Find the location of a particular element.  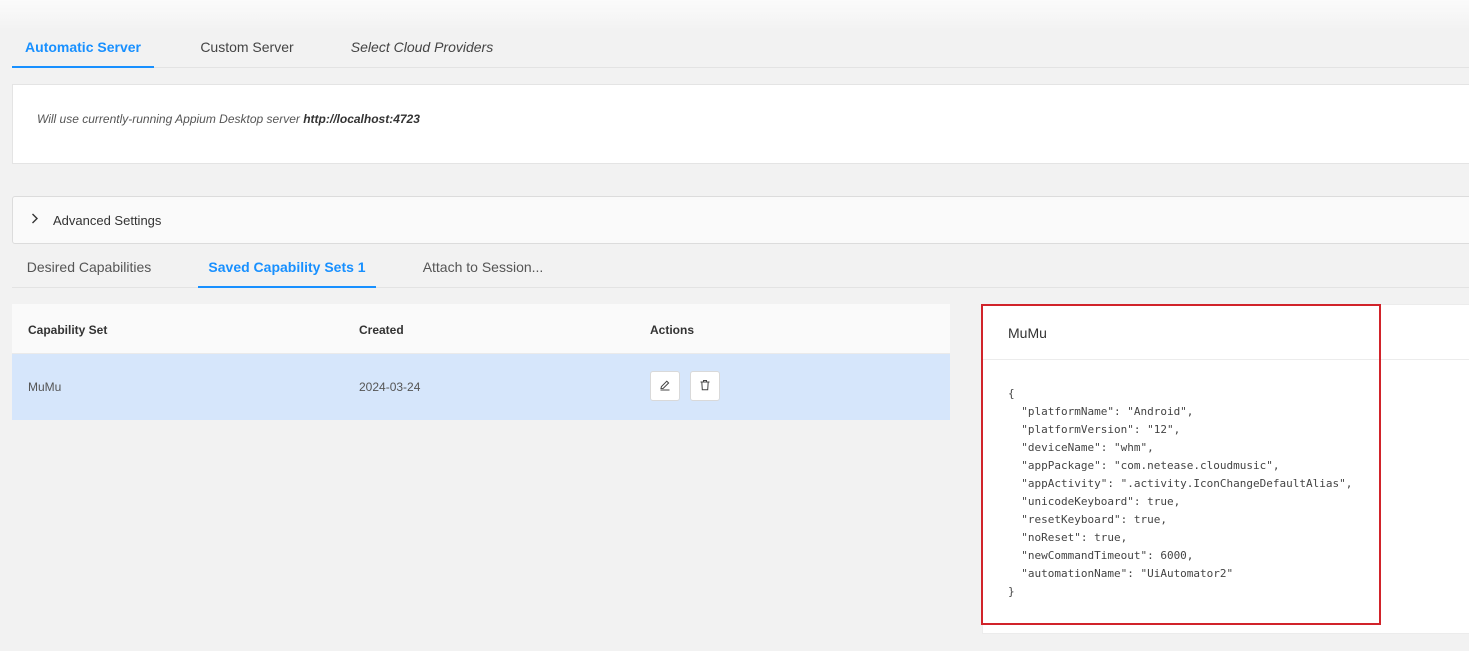

tab-cloud-providers: Select Cloud Providers is located at coordinates (422, 48).